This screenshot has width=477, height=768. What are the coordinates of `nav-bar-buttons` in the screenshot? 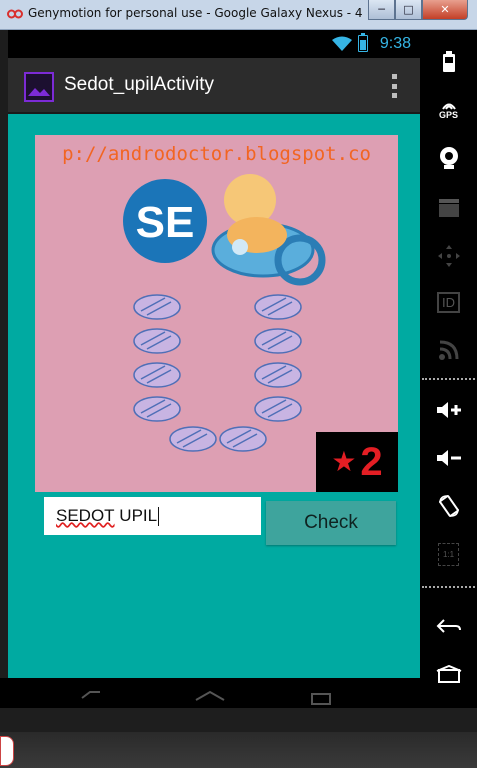 It's located at (206, 697).